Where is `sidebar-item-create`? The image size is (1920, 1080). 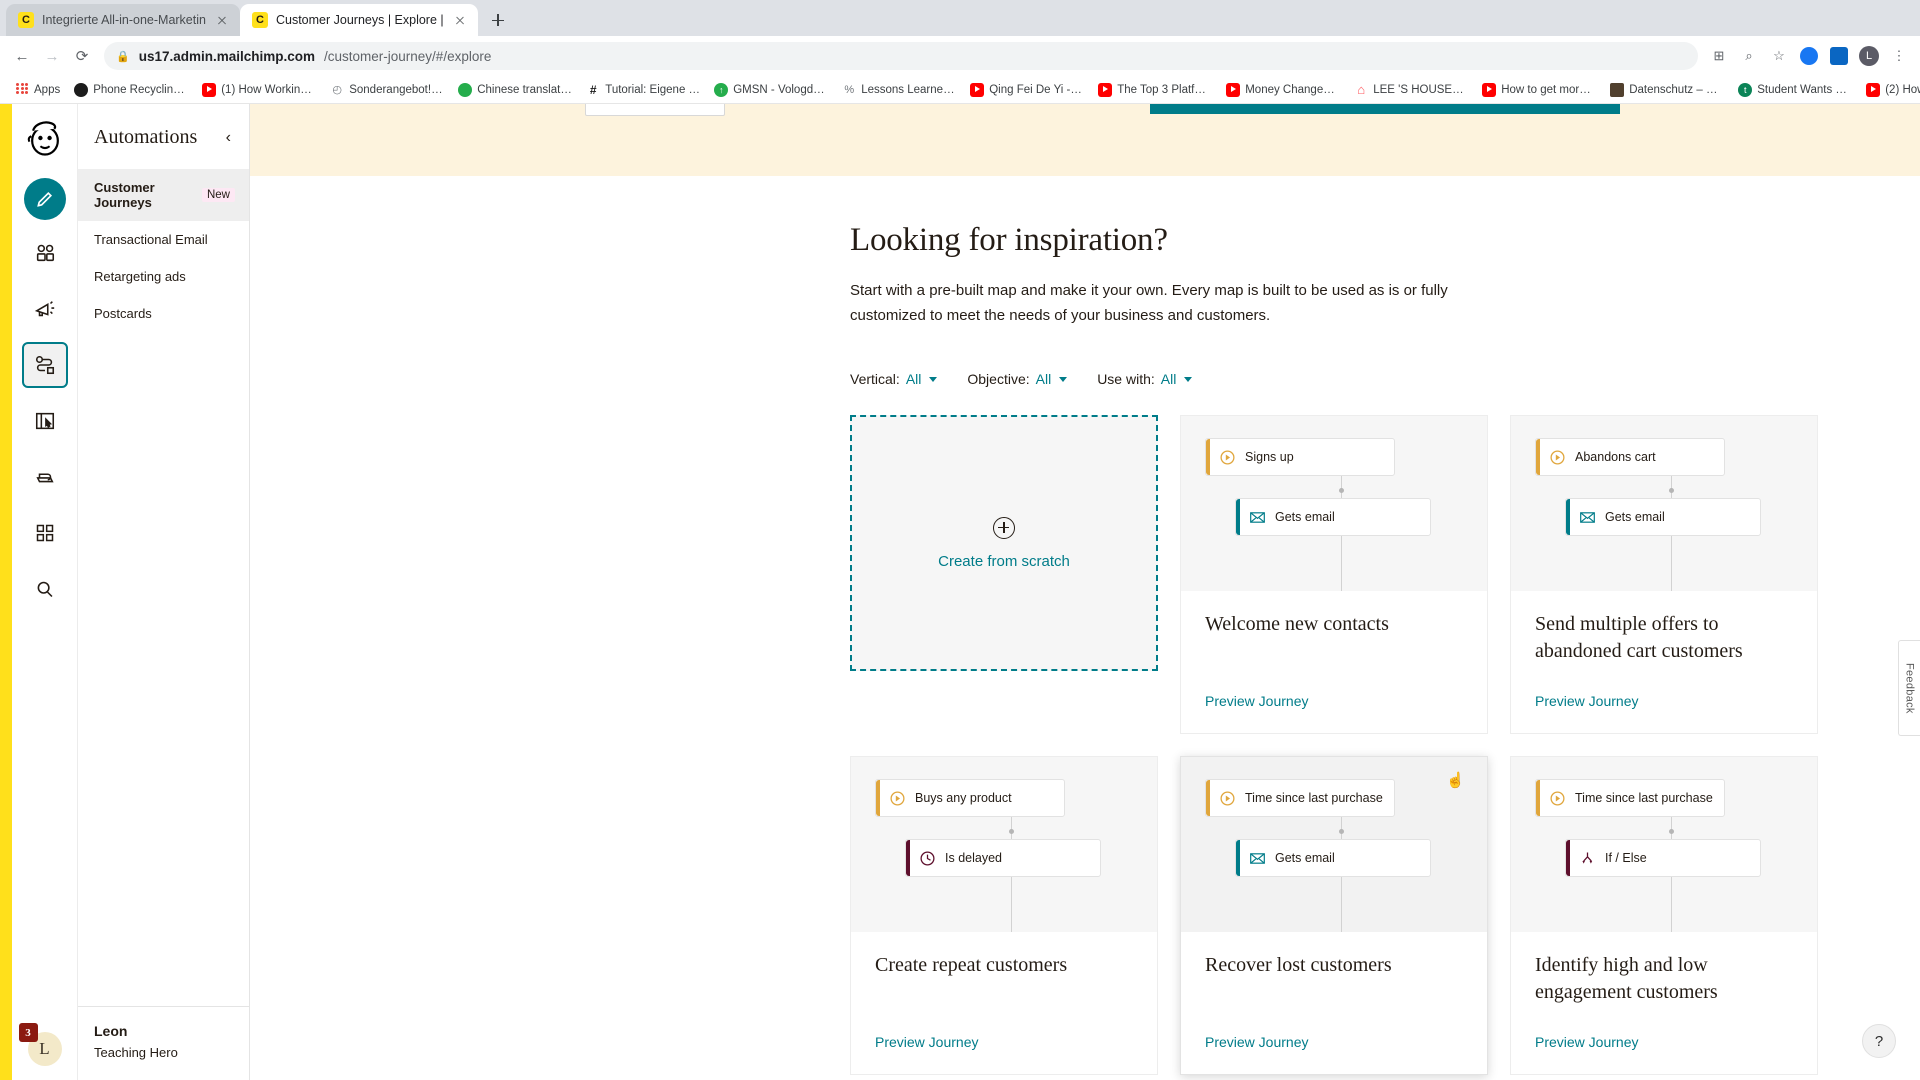 sidebar-item-create is located at coordinates (44, 199).